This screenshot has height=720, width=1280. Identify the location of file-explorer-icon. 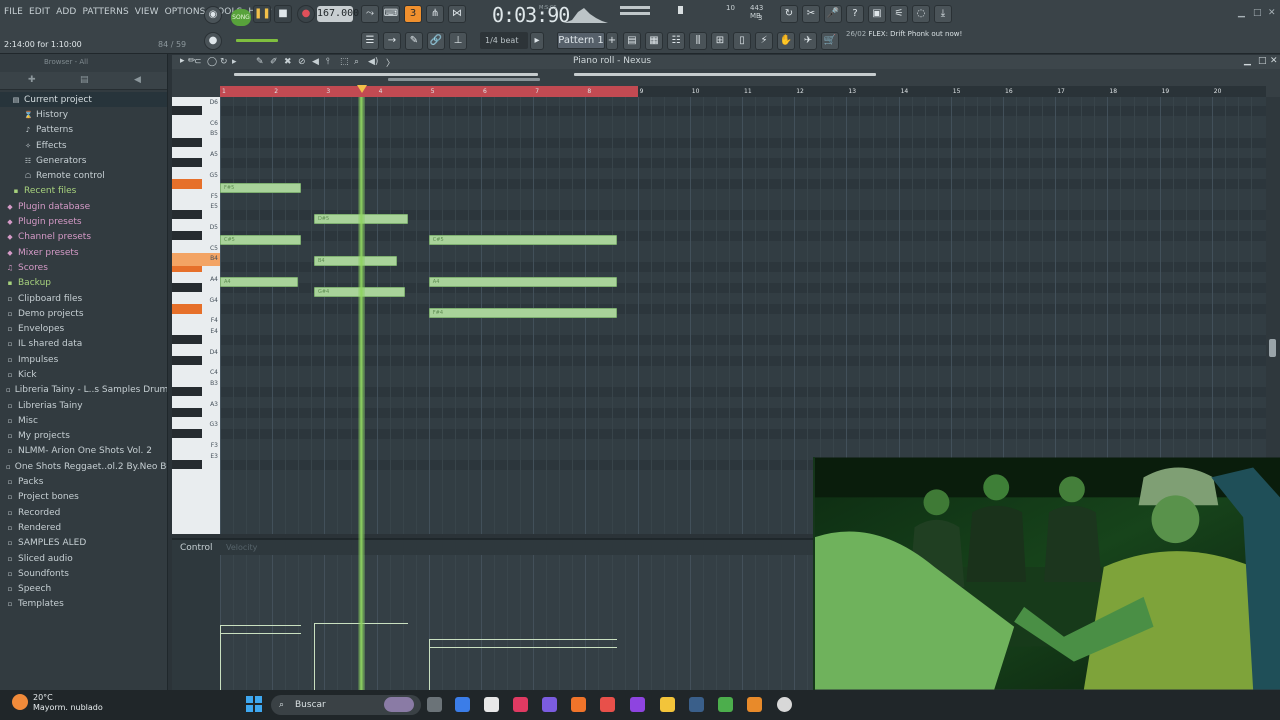
(667, 704).